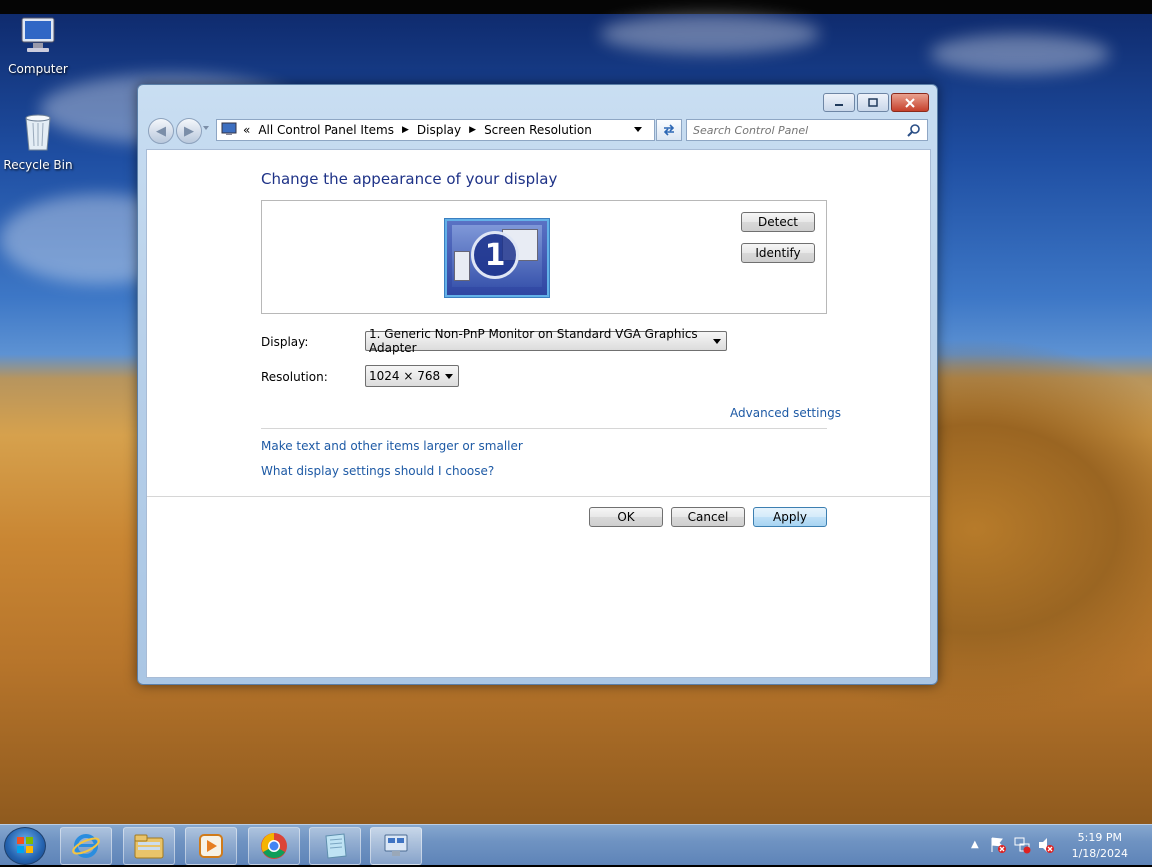  What do you see at coordinates (206, 128) in the screenshot?
I see `recent-pages-dropdown` at bounding box center [206, 128].